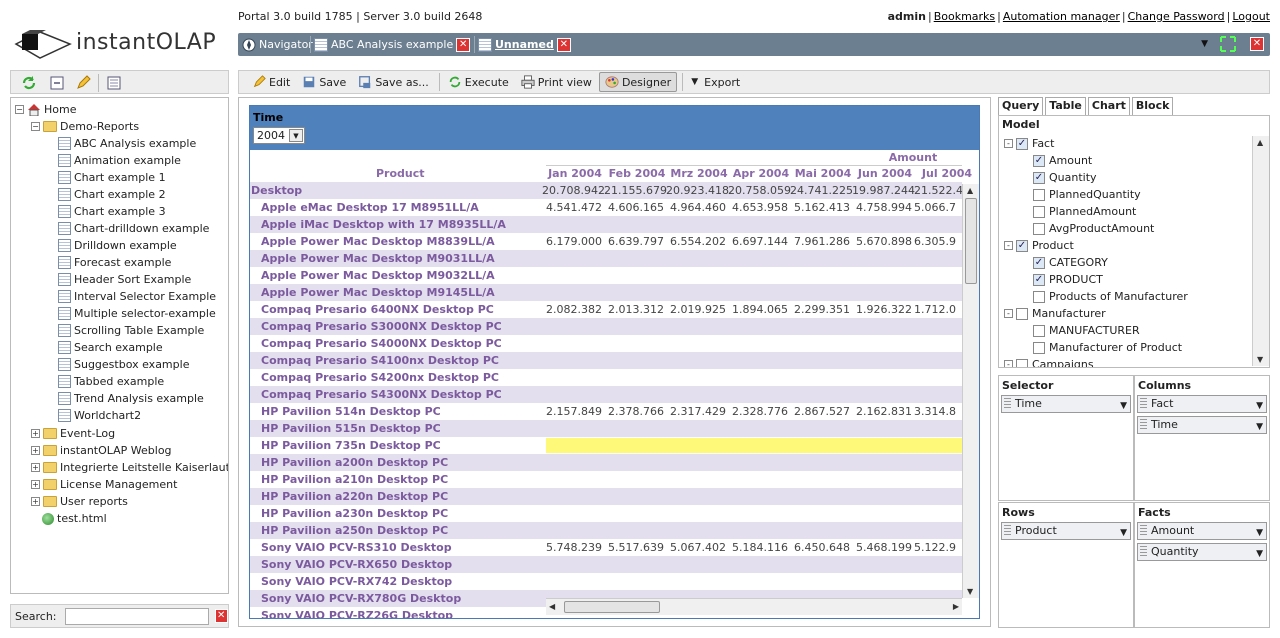  What do you see at coordinates (885, 173) in the screenshot?
I see `month-header: Jun 2004` at bounding box center [885, 173].